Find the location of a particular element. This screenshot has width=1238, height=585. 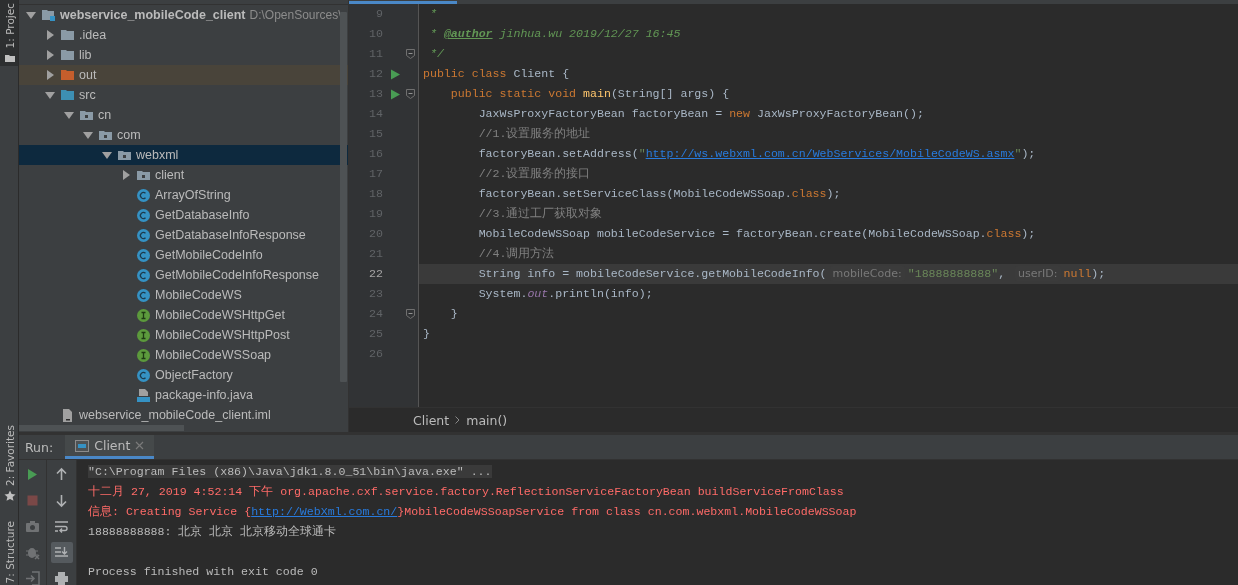

code-line: factoryBean.setAddress("http://ws.webxml.com.cn/WebServices/MobileCodeWS.asmx"); is located at coordinates (757, 154).